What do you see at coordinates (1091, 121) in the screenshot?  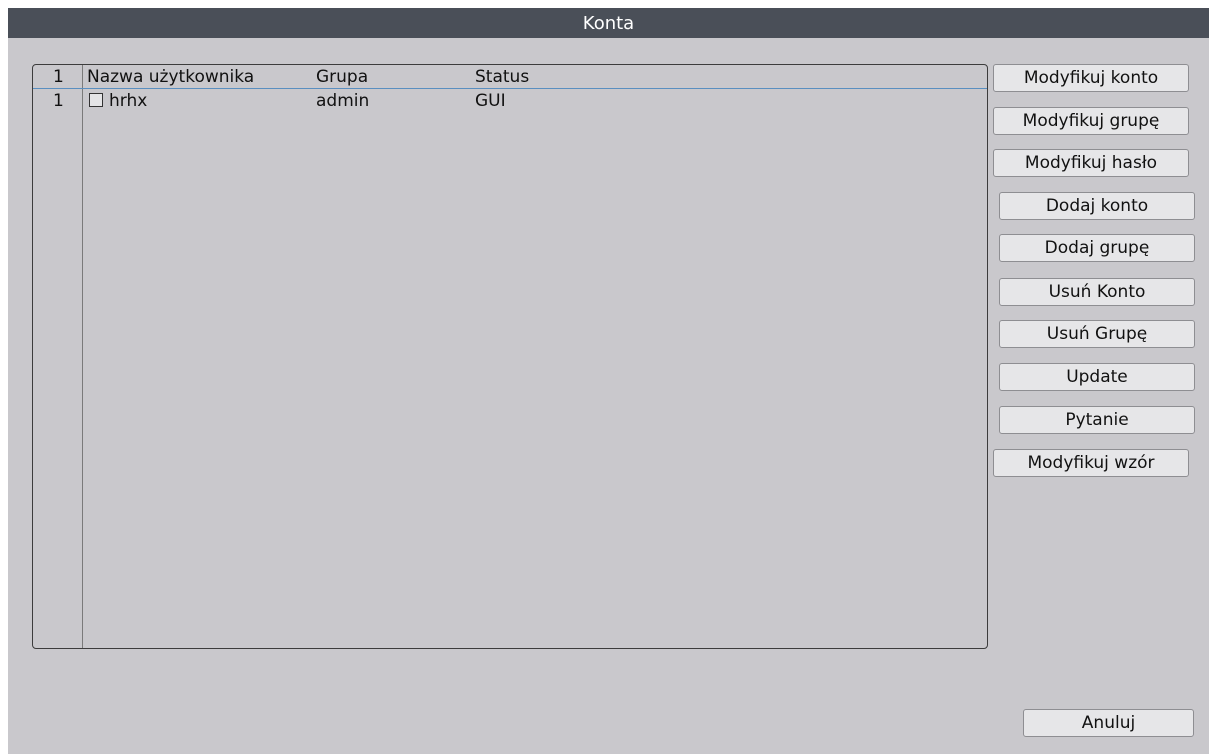 I see `modify-group-button: Modyfikuj grupę` at bounding box center [1091, 121].